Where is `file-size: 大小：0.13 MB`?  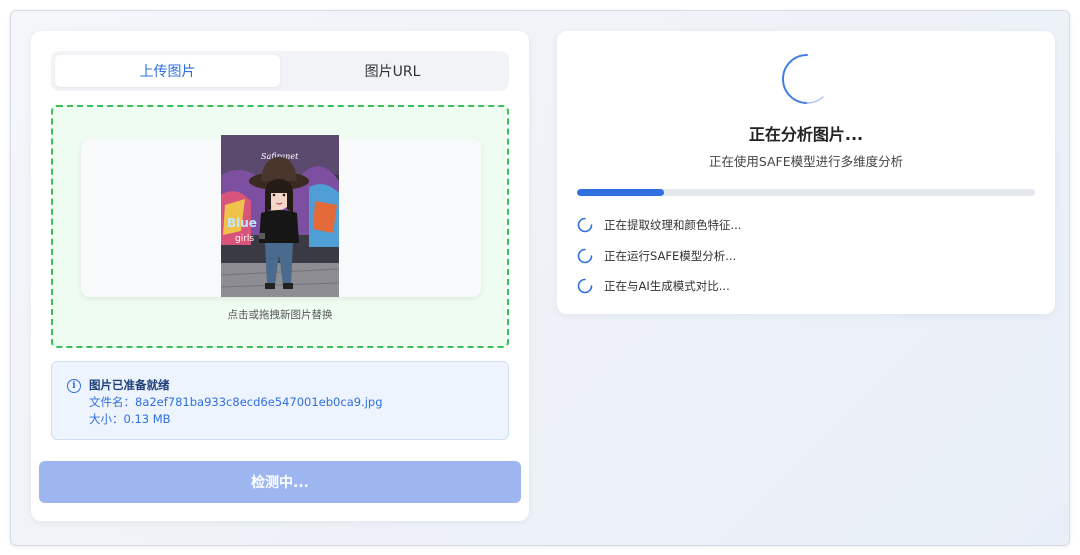
file-size: 大小：0.13 MB is located at coordinates (130, 419).